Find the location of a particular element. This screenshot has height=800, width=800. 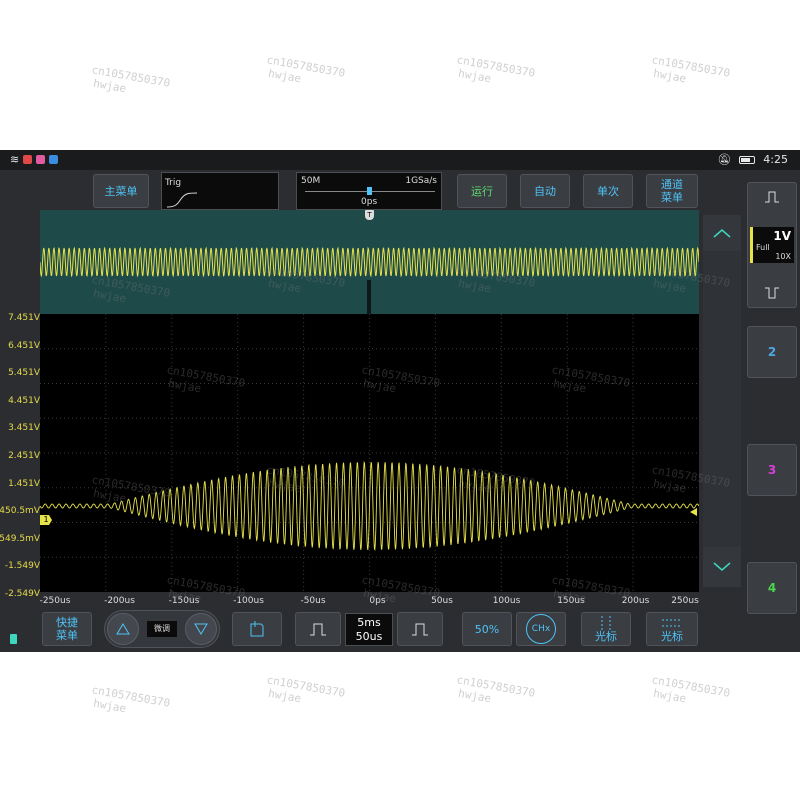

pulse-wide-icon is located at coordinates (420, 629).